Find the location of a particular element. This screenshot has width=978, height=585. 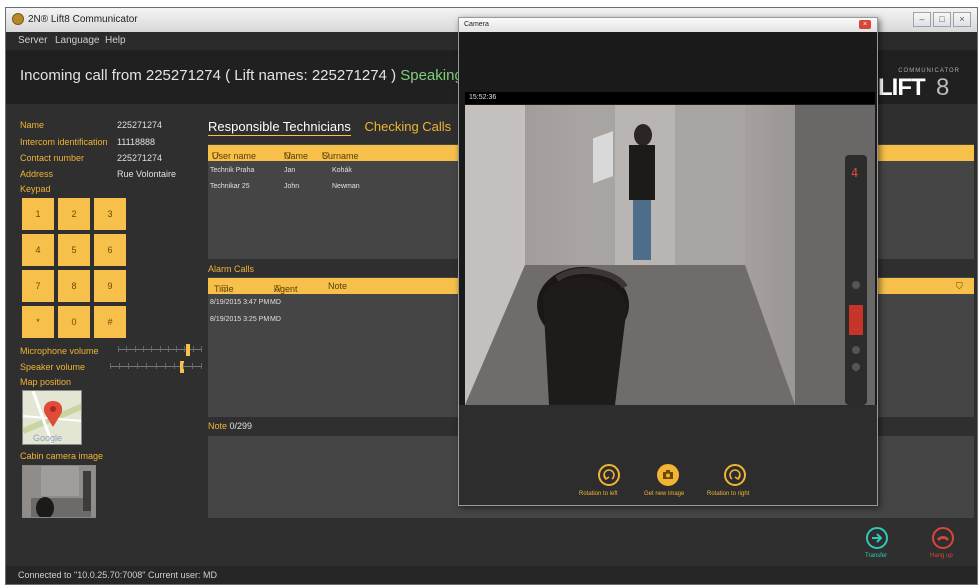

rotate-left-button is located at coordinates (609, 475).